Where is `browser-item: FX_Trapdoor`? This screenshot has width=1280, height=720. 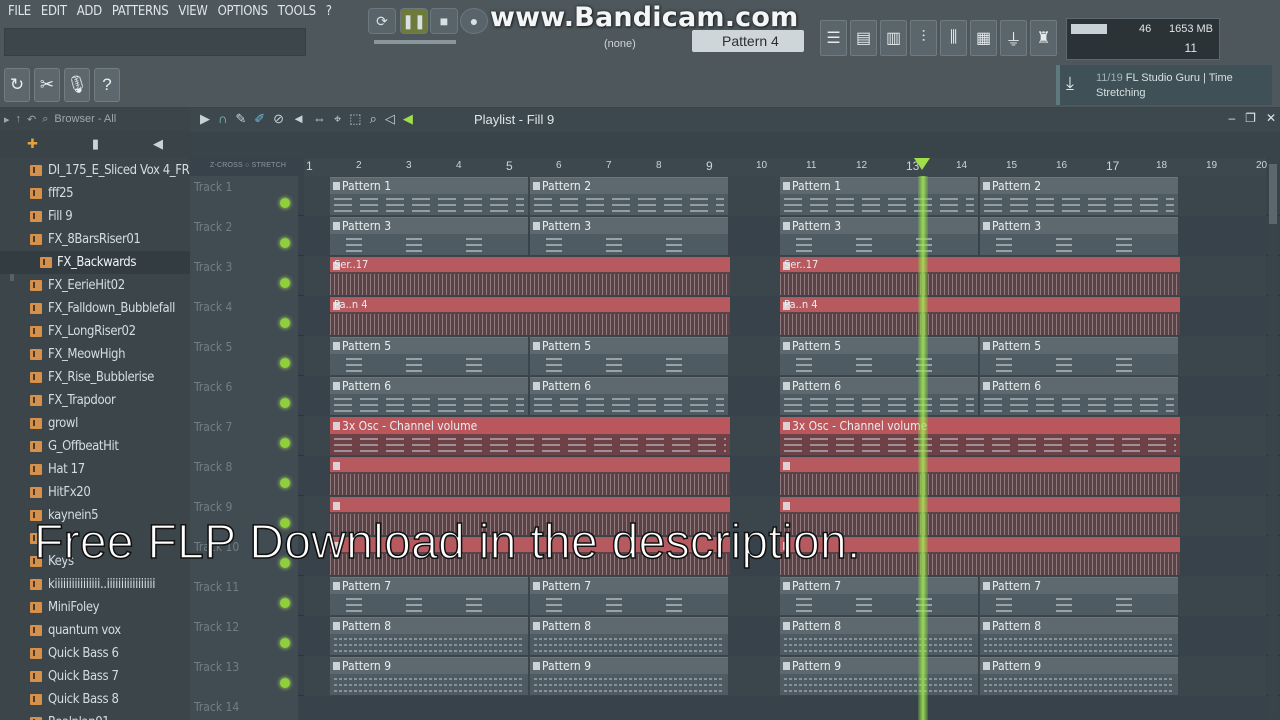
browser-item: FX_Trapdoor is located at coordinates (95, 400).